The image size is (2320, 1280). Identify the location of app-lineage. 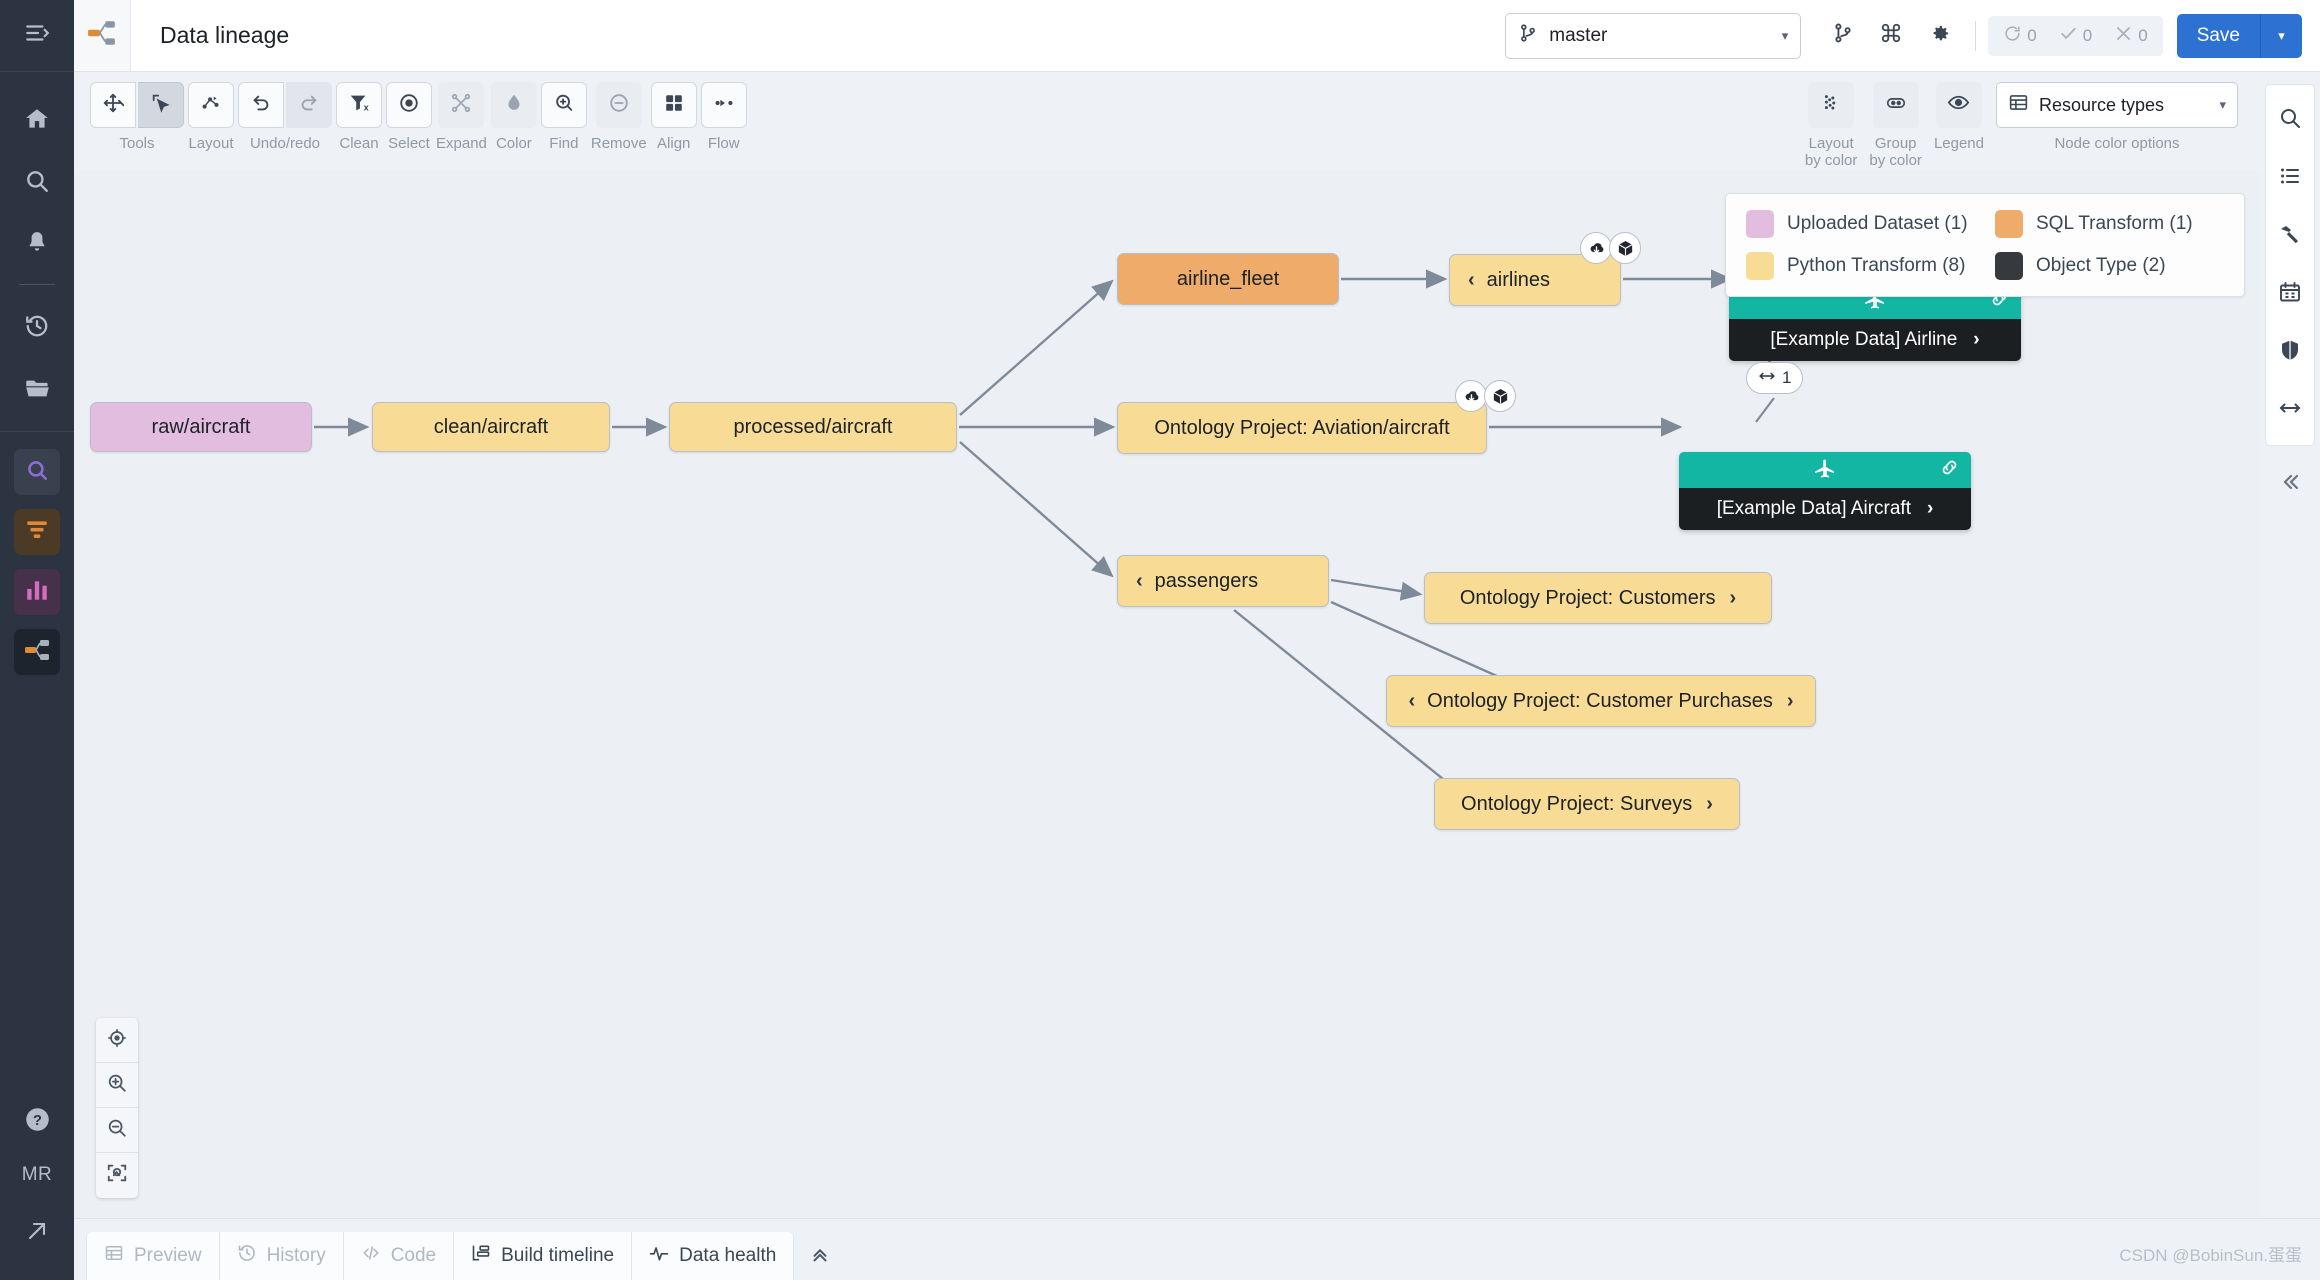
(37, 652).